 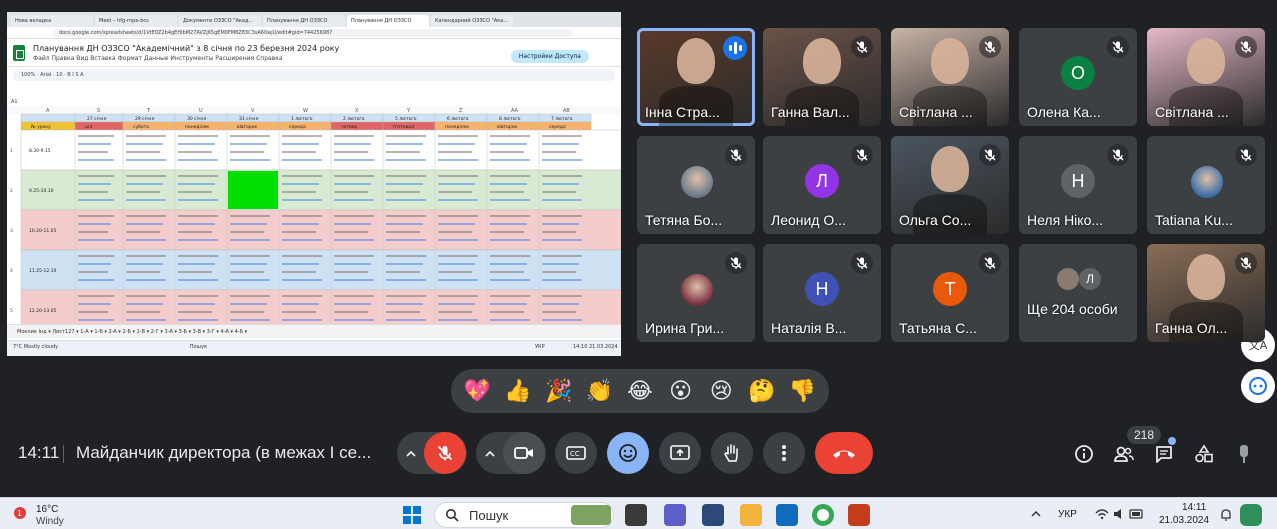 I want to click on video-feed, so click(x=1206, y=277).